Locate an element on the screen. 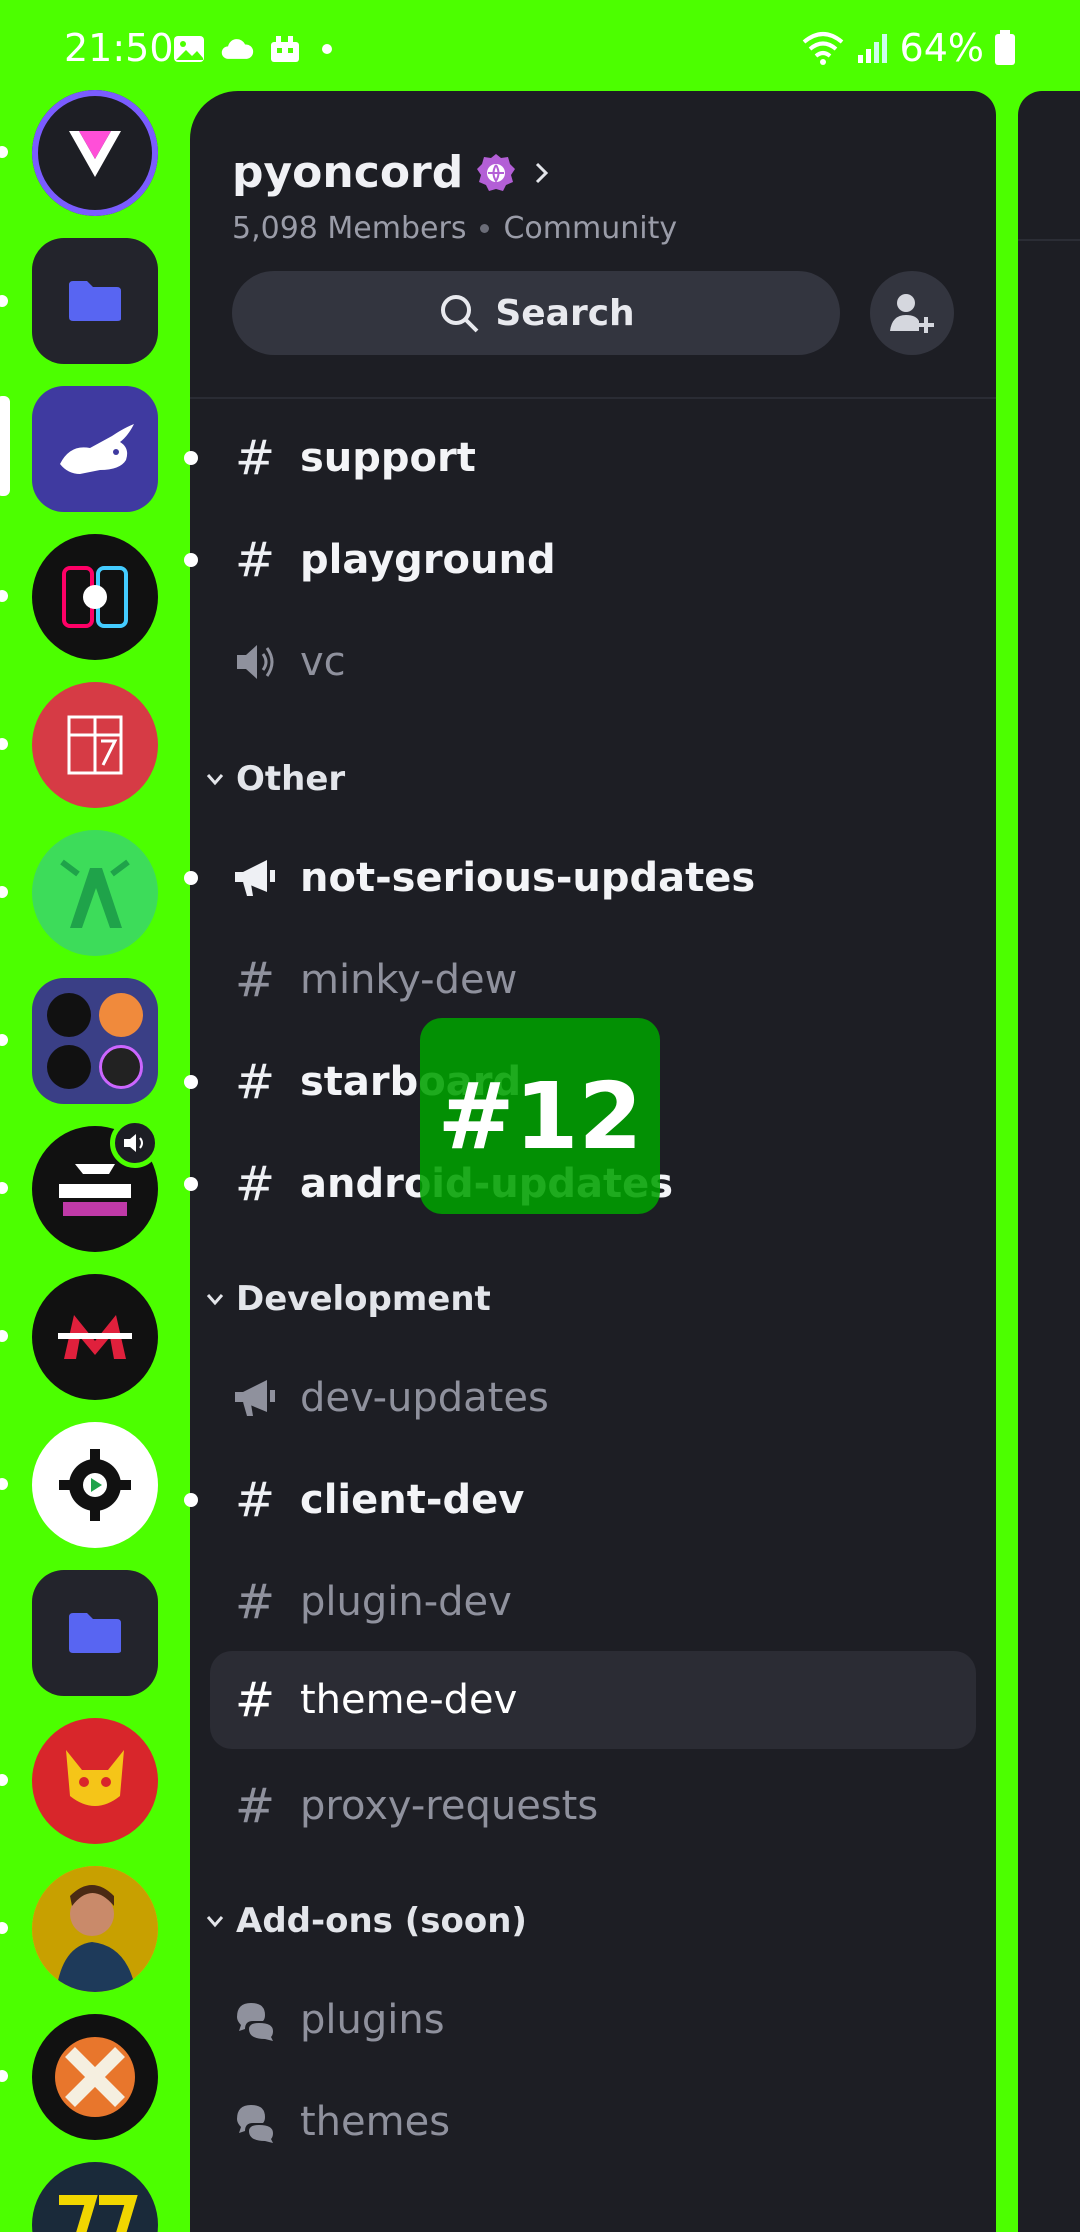 This screenshot has width=1080, height=2232. channel-support: # support is located at coordinates (590, 458).